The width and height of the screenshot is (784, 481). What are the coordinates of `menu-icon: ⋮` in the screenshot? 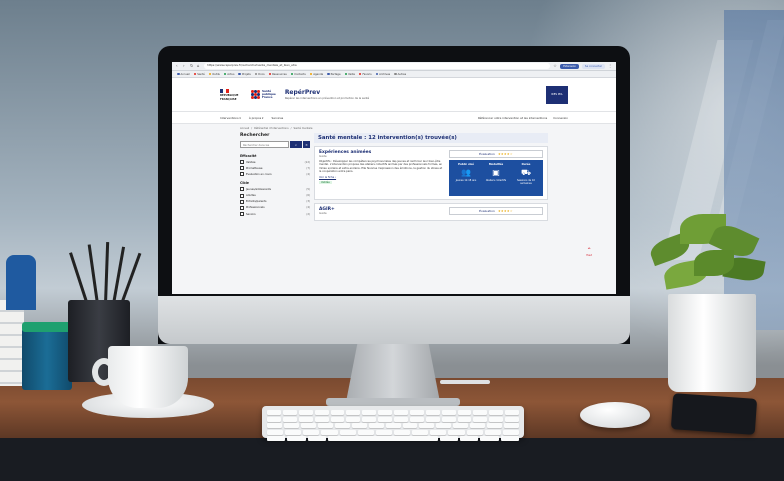 It's located at (610, 66).